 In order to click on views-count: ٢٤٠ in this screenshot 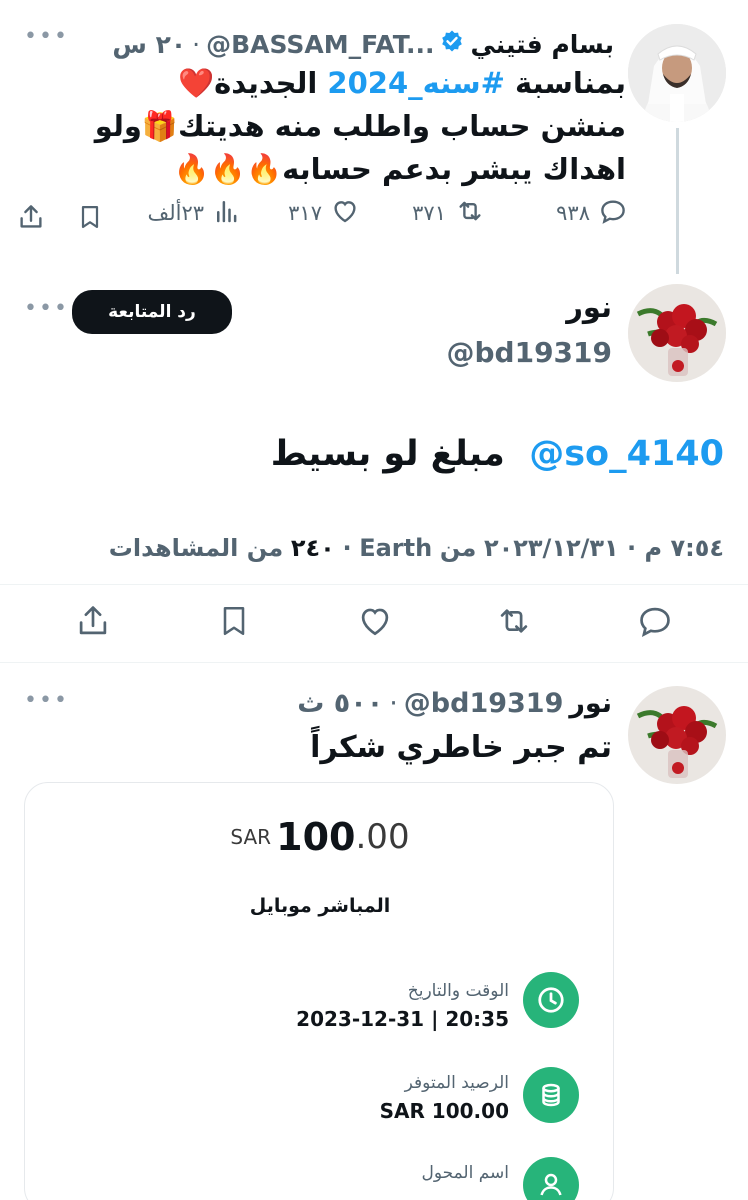, I will do `click(312, 548)`.